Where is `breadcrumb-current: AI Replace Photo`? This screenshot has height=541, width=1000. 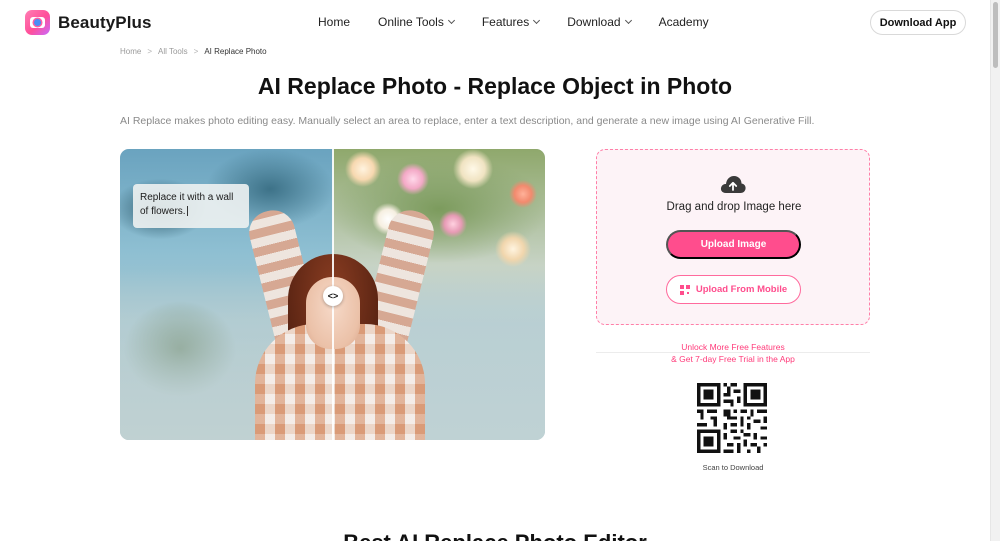
breadcrumb-current: AI Replace Photo is located at coordinates (235, 51).